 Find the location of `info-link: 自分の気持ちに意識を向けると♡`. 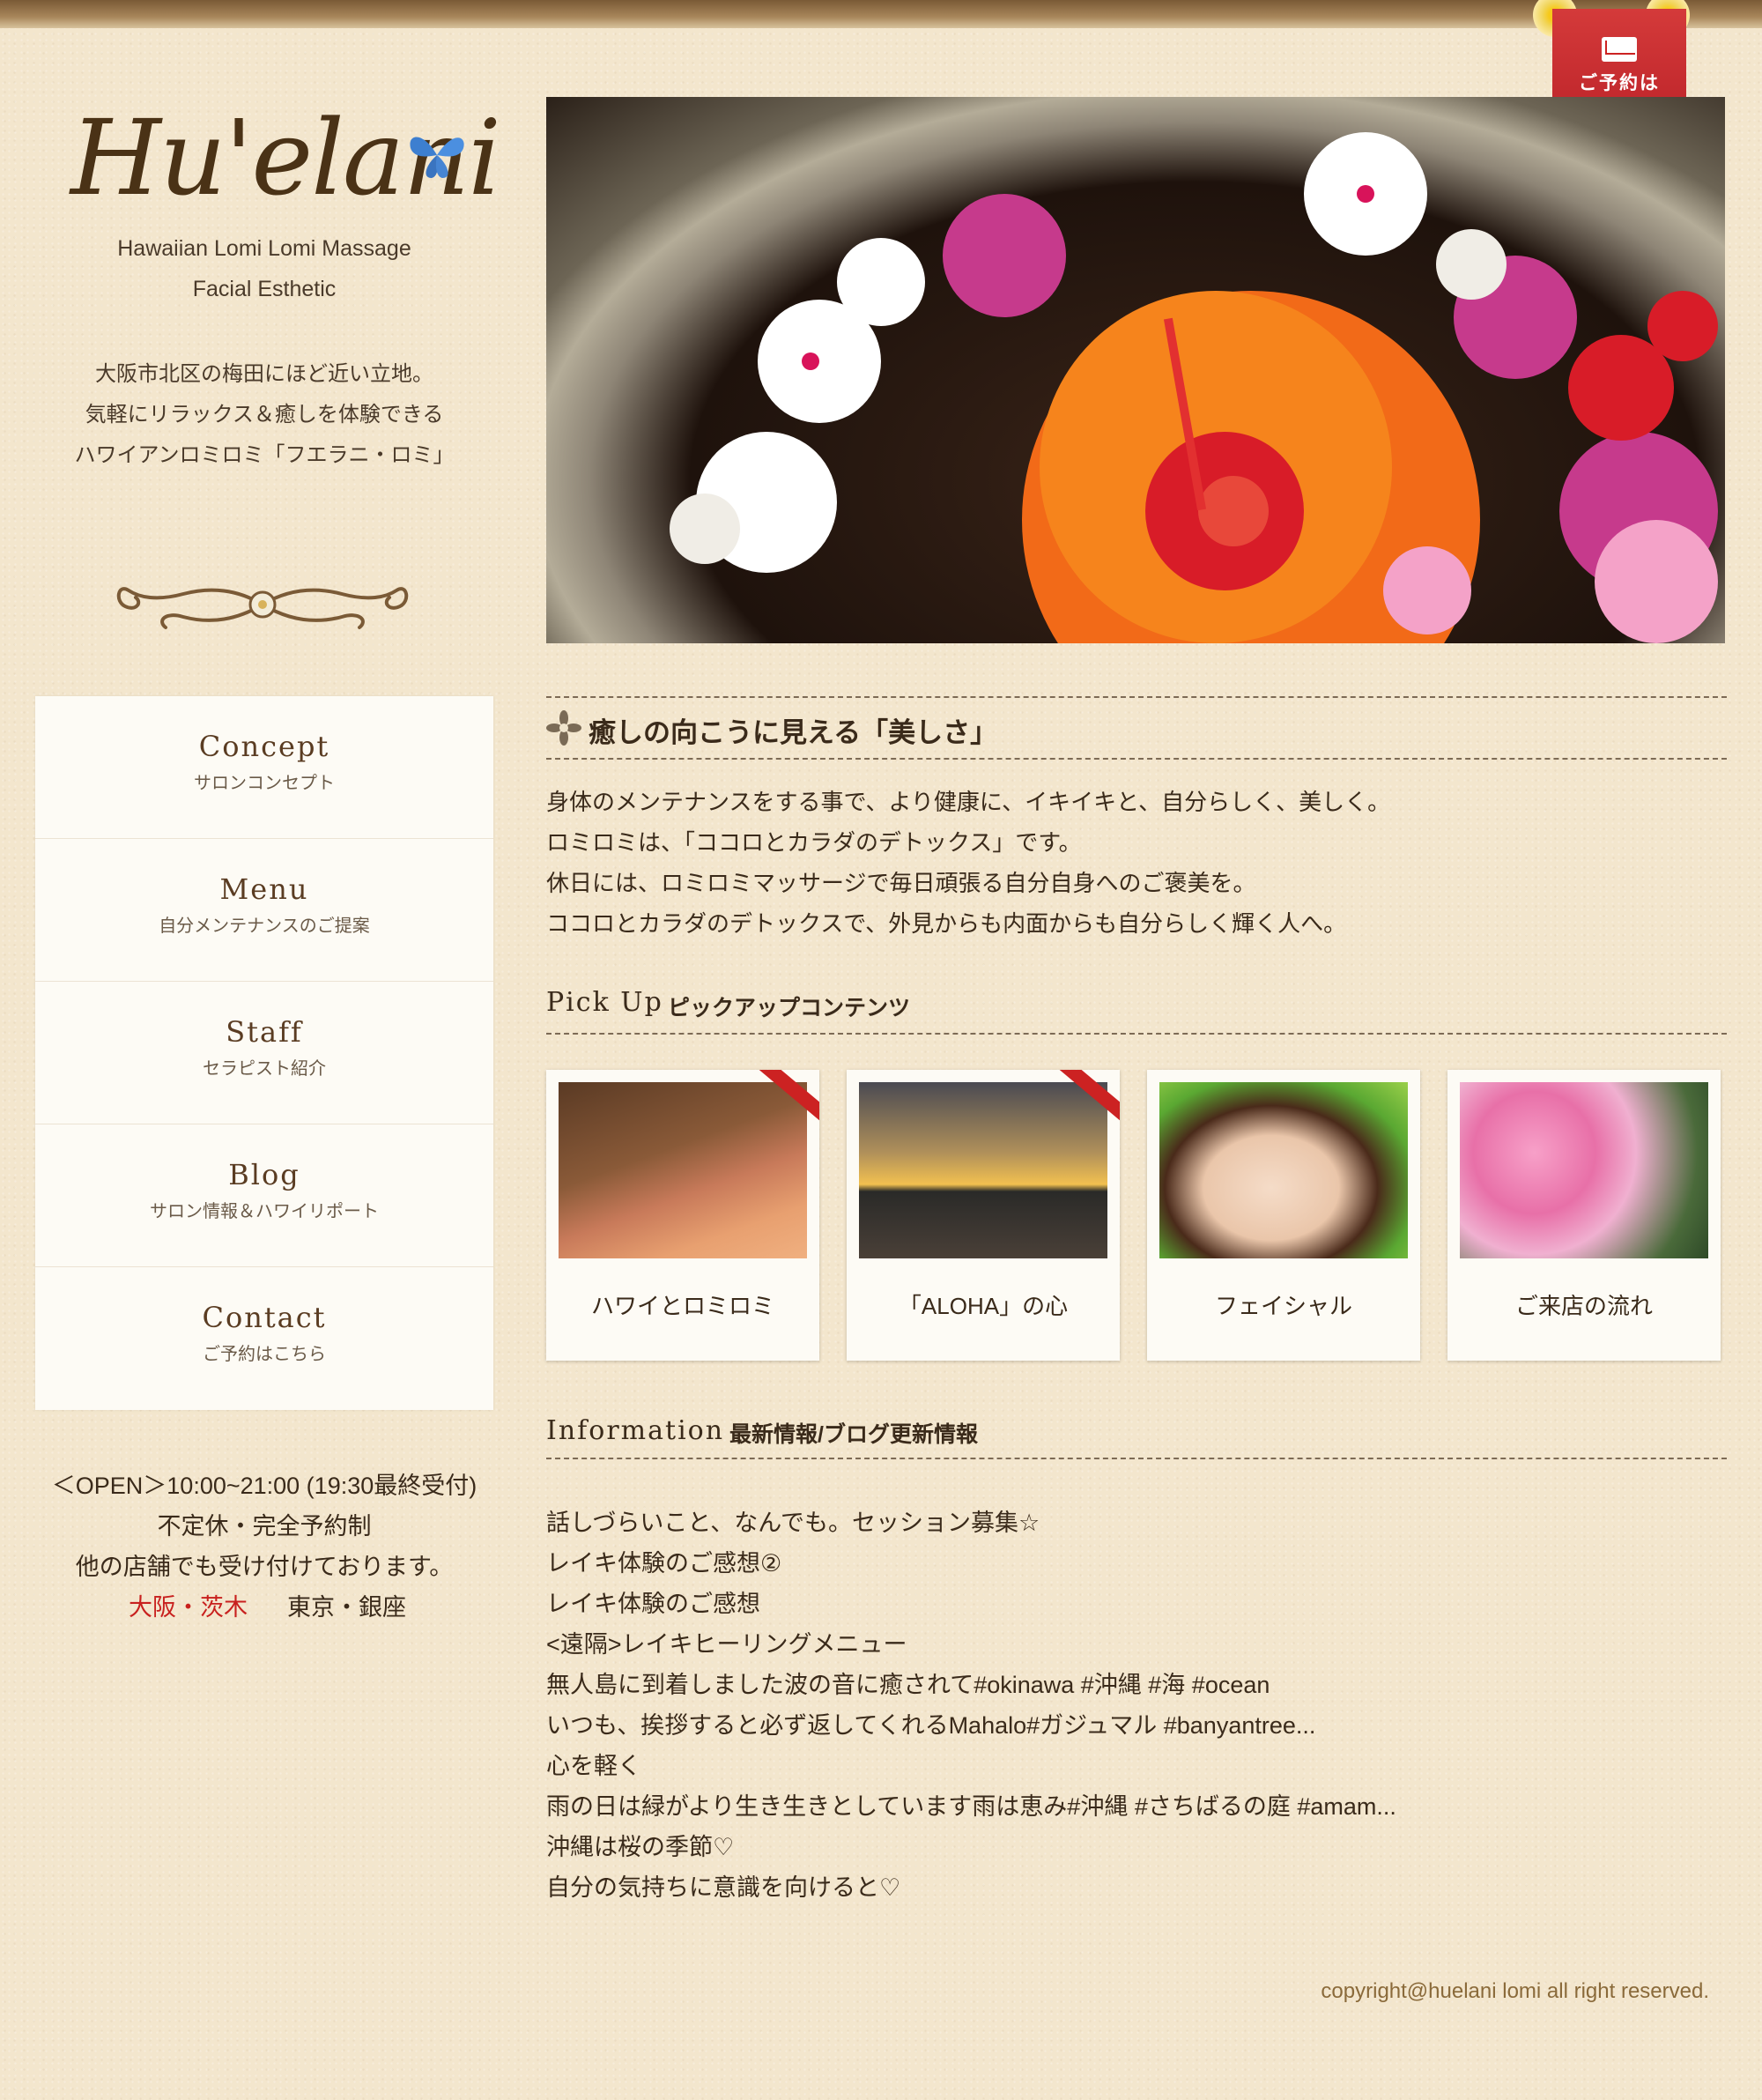

info-link: 自分の気持ちに意識を向けると♡ is located at coordinates (723, 1885).